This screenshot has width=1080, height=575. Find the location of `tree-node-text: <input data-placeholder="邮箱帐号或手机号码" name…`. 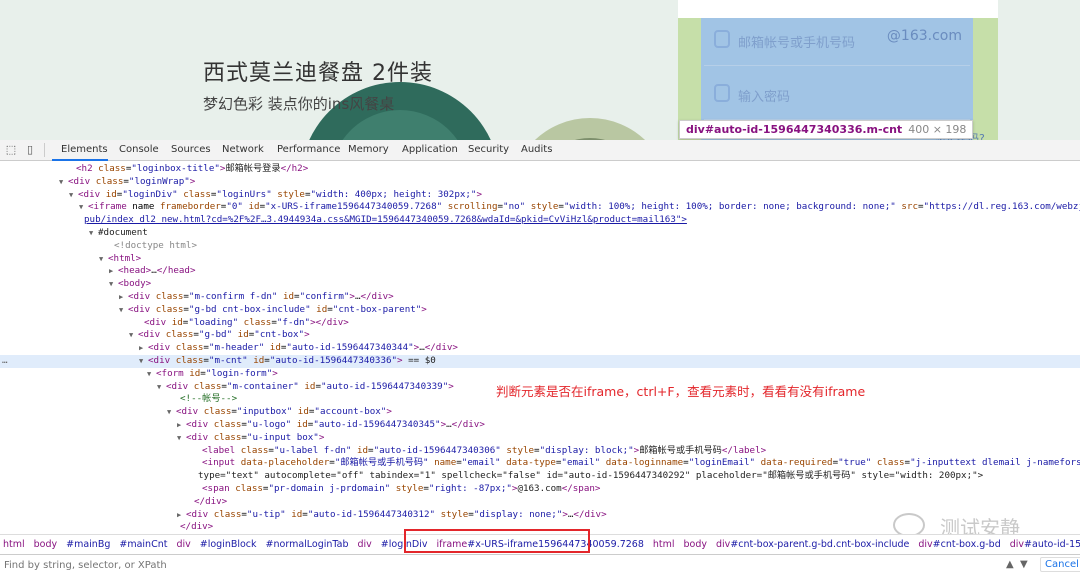

tree-node-text: <input data-placeholder="邮箱帐号或手机号码" name… is located at coordinates (641, 463).